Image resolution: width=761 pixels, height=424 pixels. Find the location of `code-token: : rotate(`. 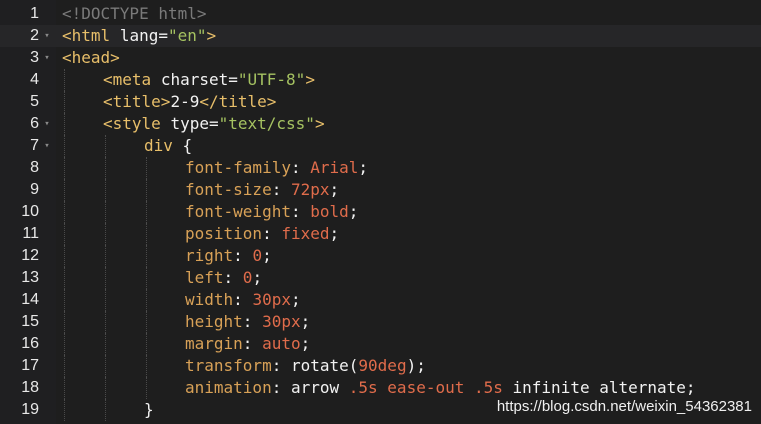

code-token: : rotate( is located at coordinates (315, 365).